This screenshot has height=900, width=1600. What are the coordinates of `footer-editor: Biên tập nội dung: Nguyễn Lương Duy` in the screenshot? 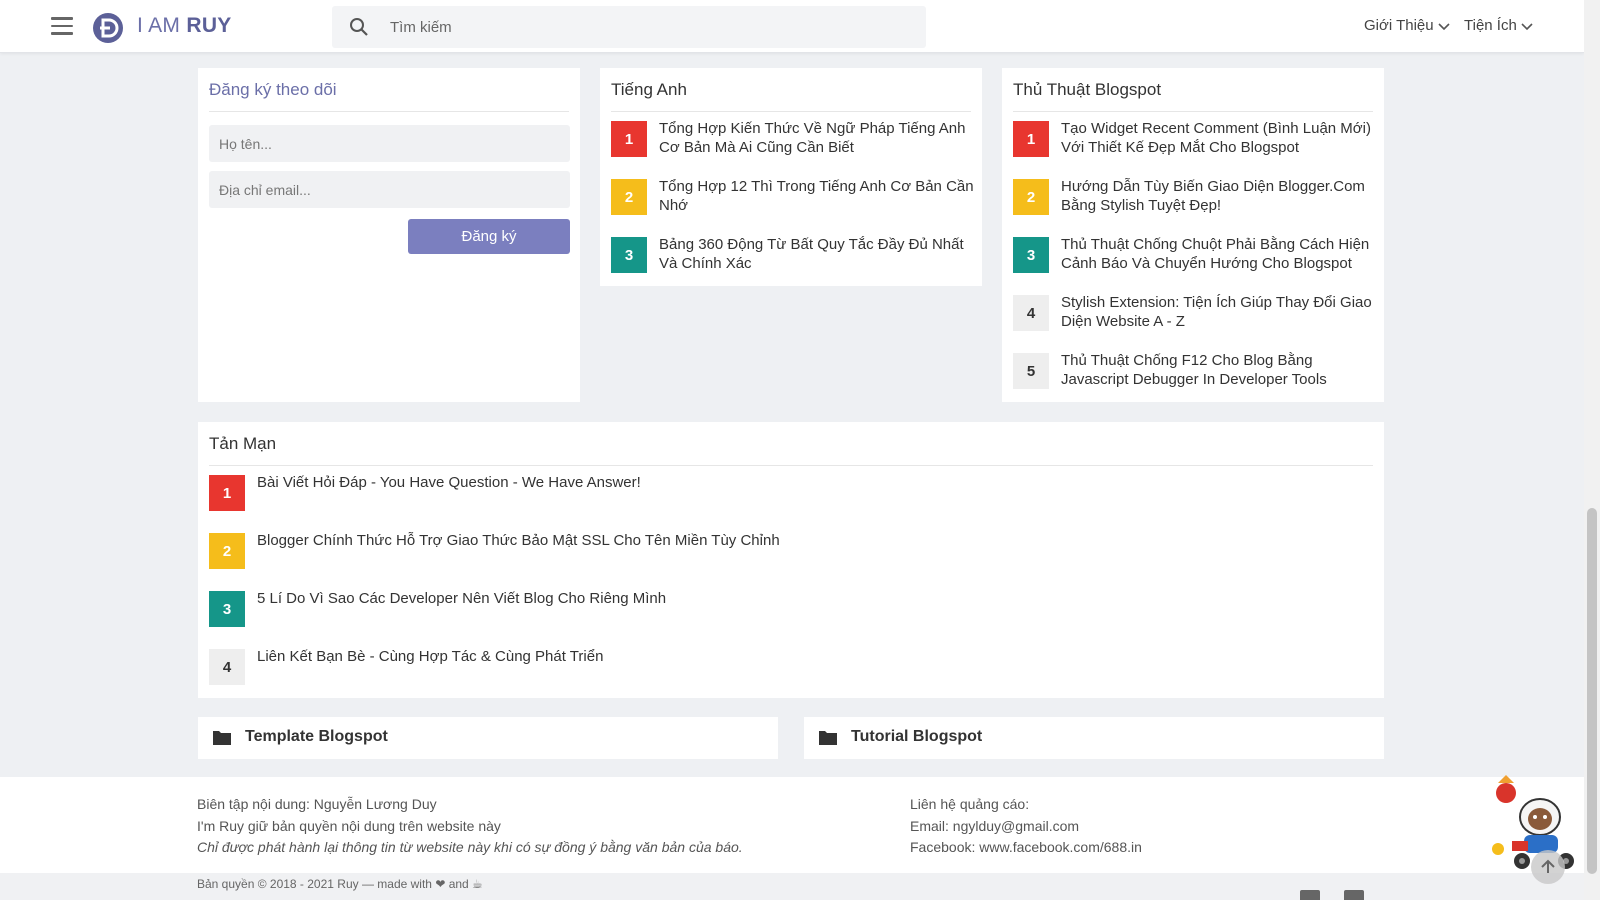 It's located at (317, 804).